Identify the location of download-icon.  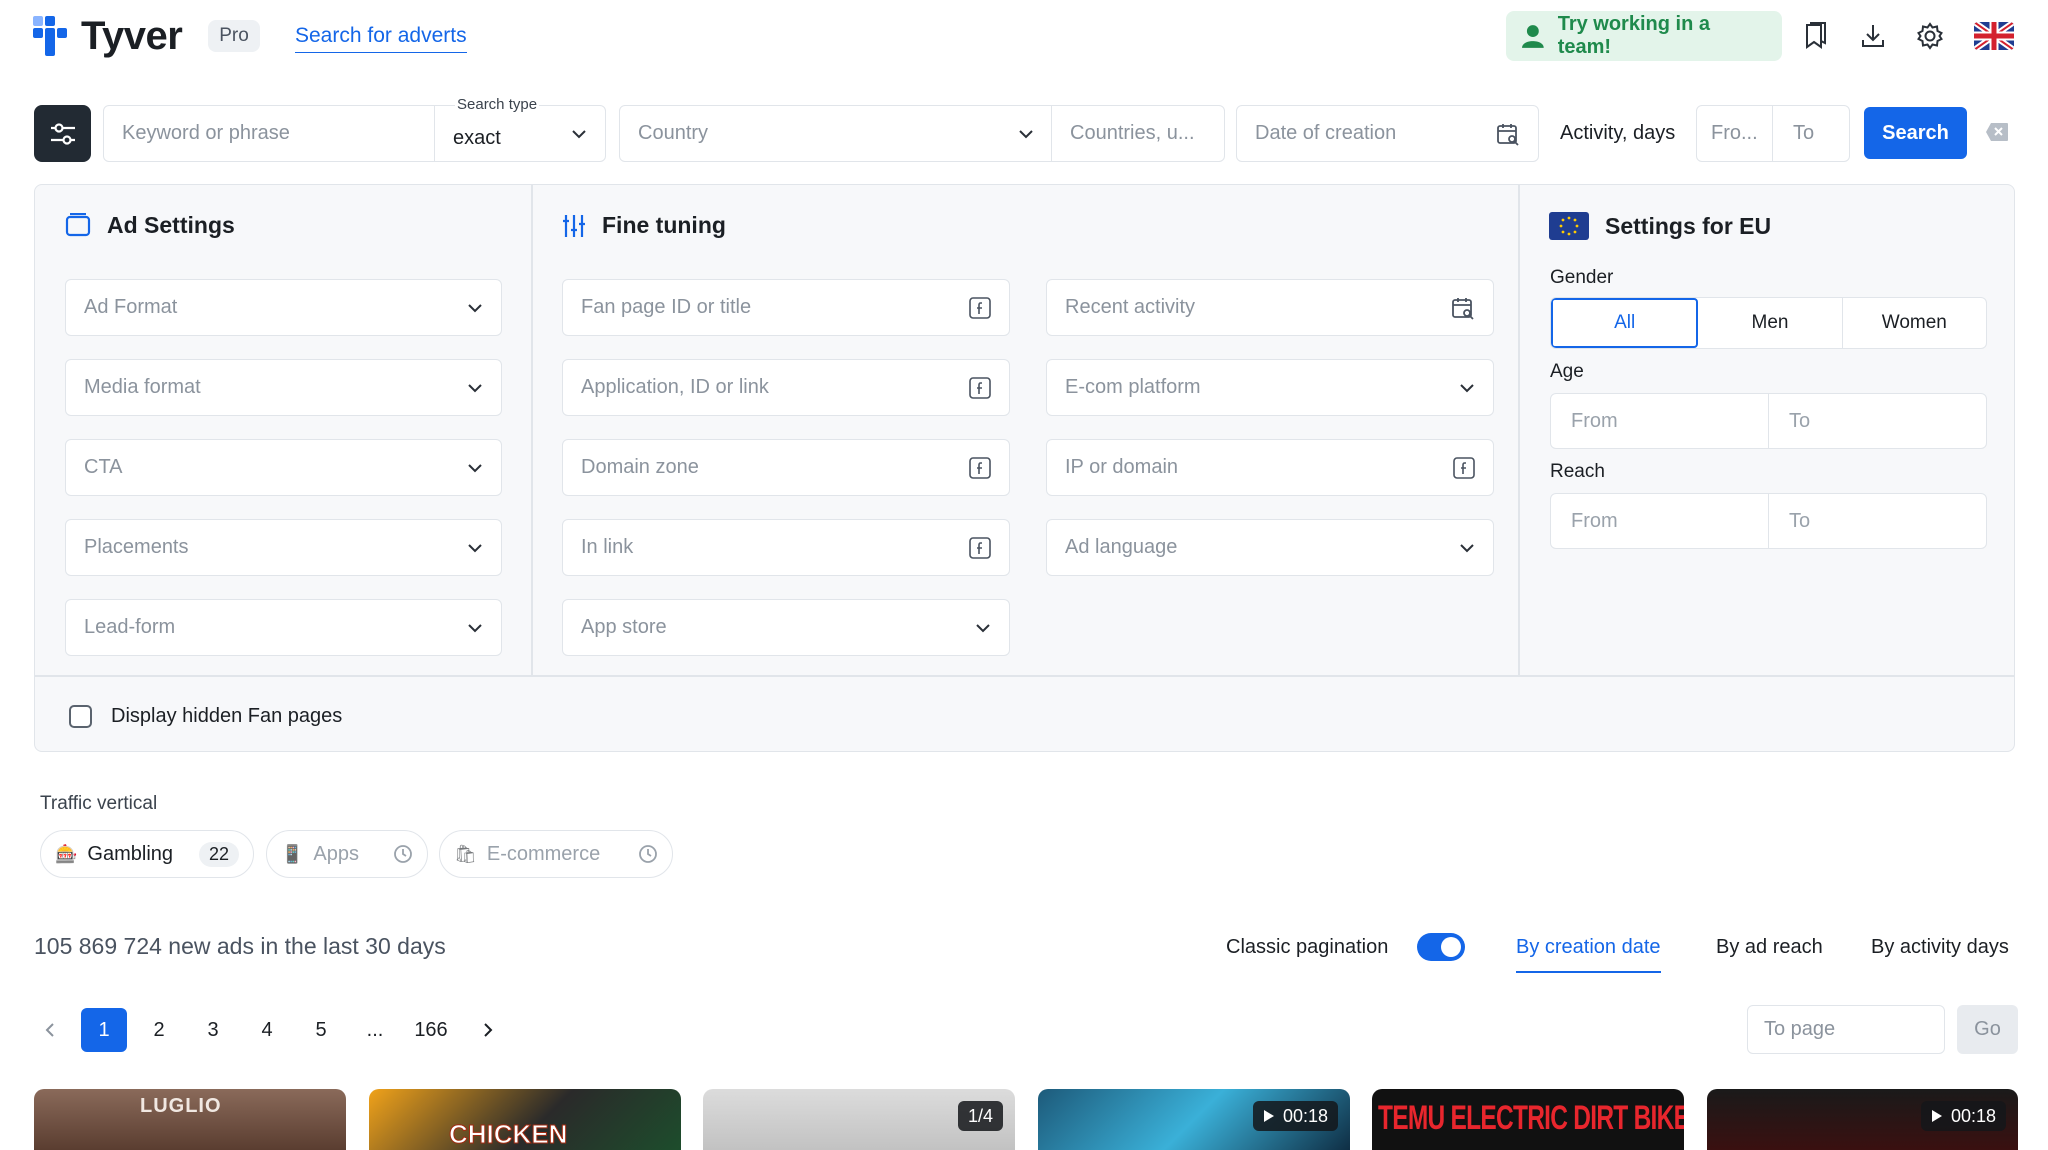
(1873, 36).